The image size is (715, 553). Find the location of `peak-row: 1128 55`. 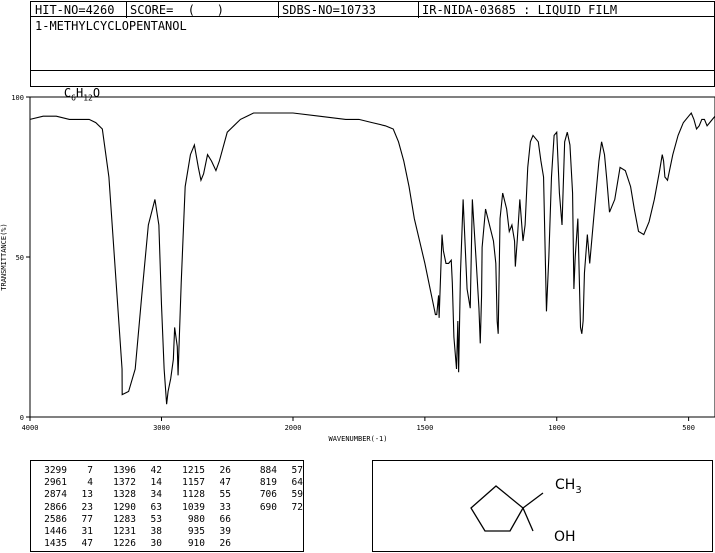

peak-row: 1128 55 is located at coordinates (203, 495).